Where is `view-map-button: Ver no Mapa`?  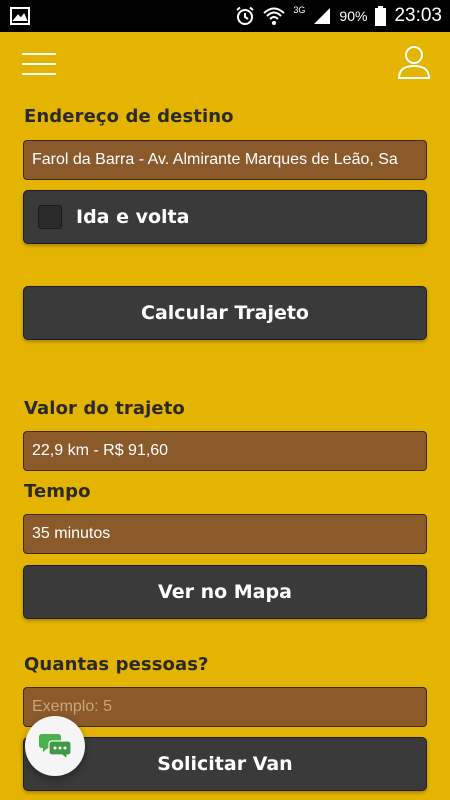
view-map-button: Ver no Mapa is located at coordinates (225, 592).